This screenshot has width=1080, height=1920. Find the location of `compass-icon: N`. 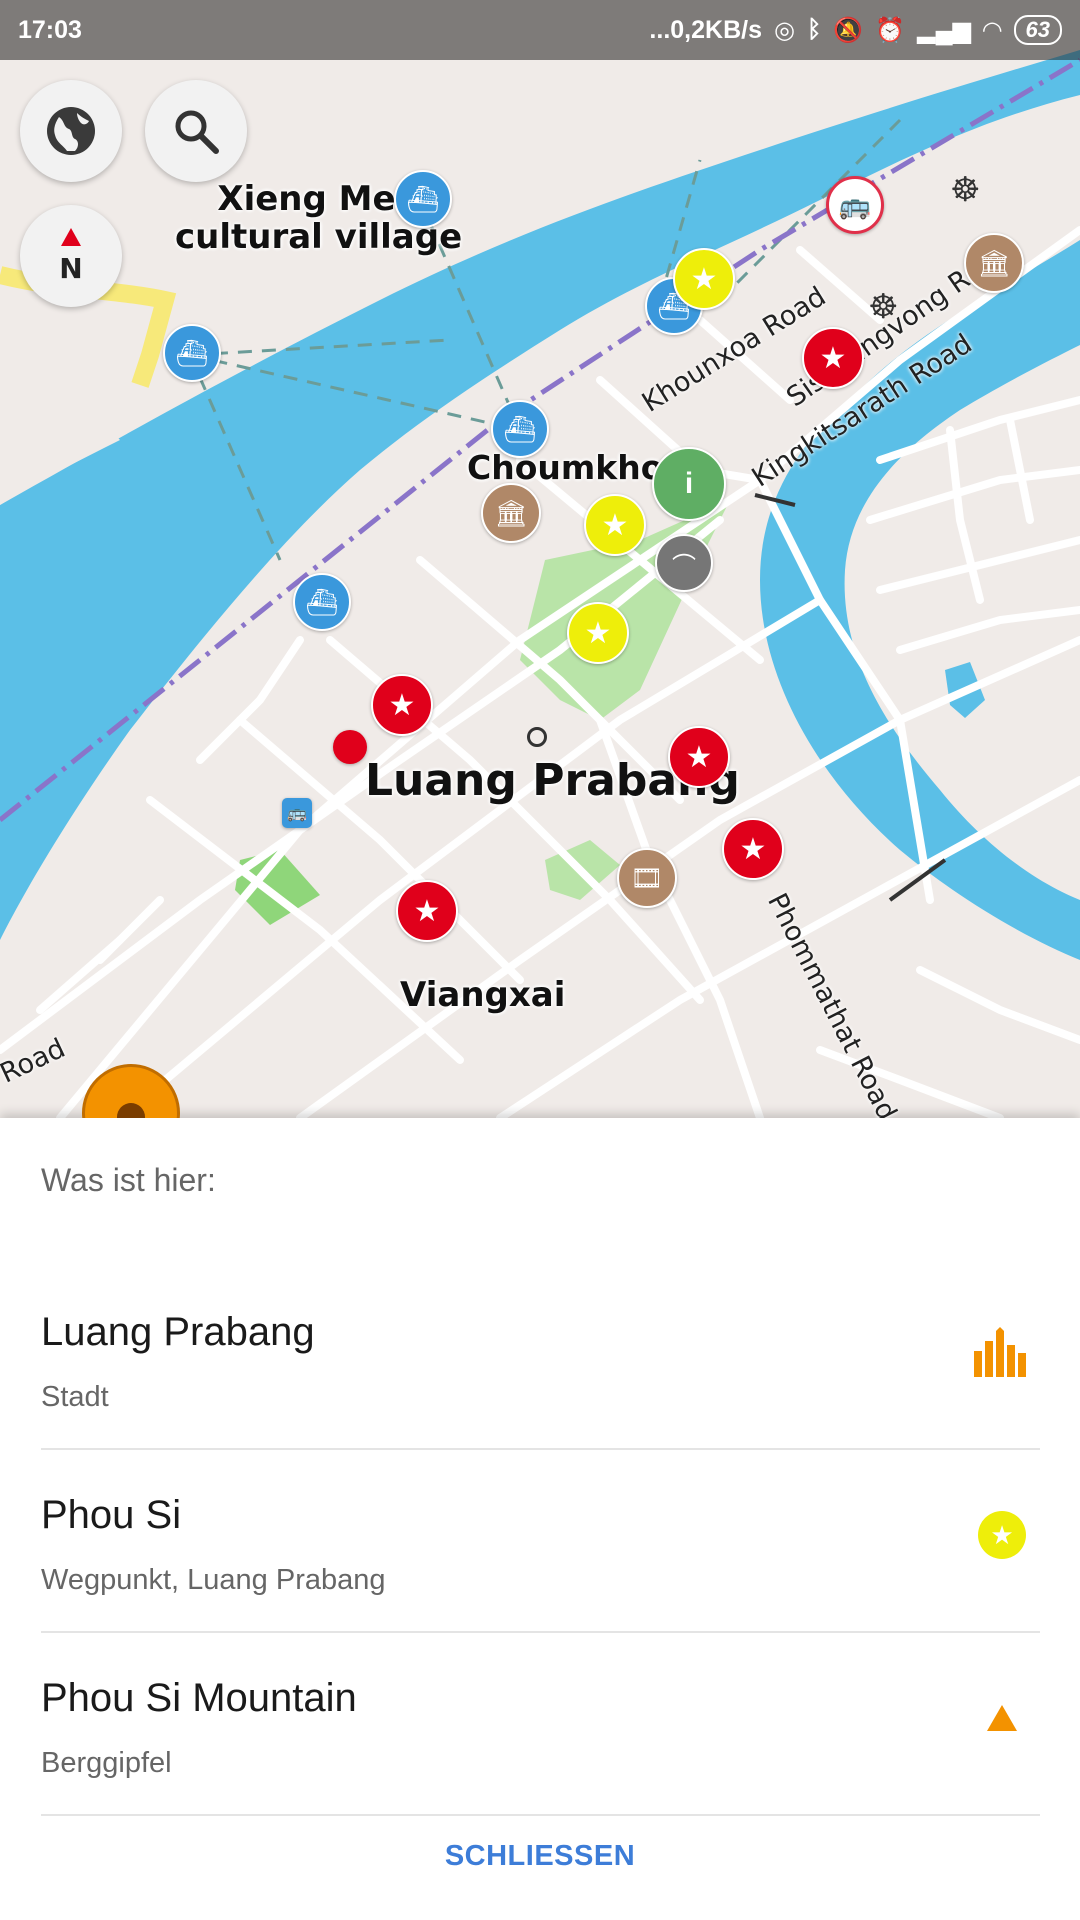

compass-icon: N is located at coordinates (71, 256).